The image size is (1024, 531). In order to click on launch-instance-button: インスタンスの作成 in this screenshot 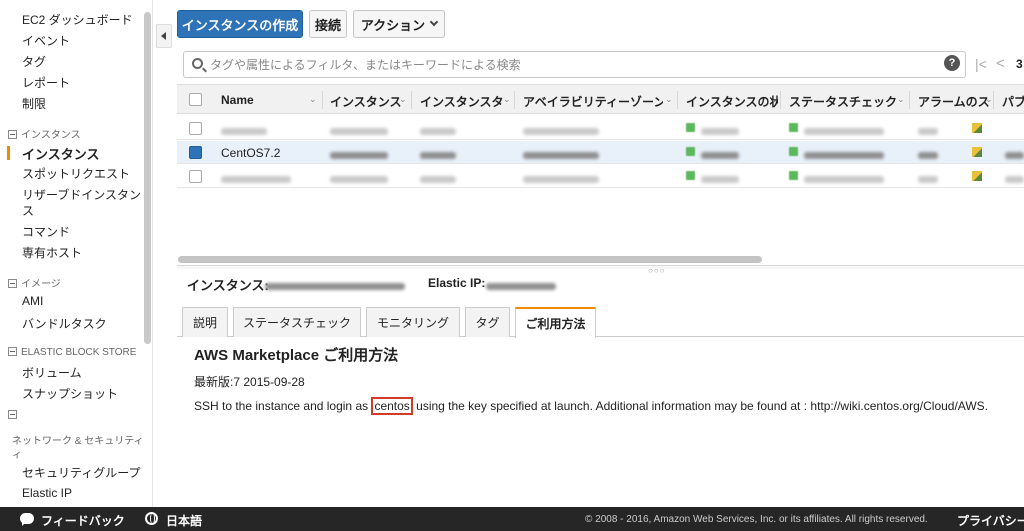, I will do `click(240, 24)`.